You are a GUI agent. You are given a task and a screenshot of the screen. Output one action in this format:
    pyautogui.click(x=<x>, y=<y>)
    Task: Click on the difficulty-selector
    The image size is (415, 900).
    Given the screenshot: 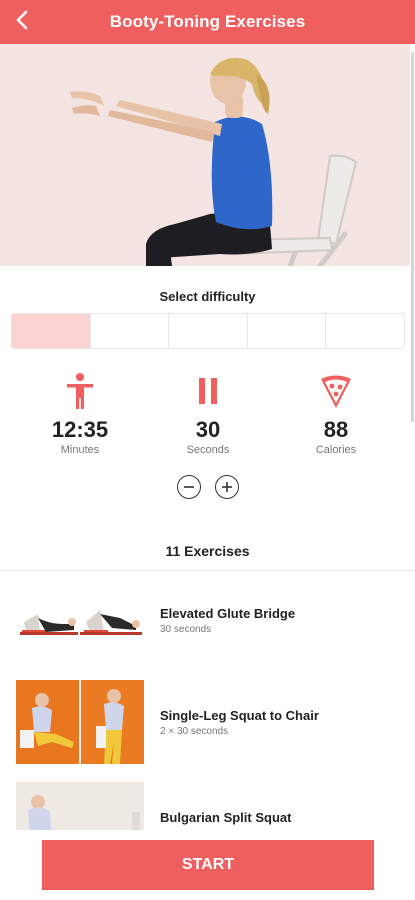 What is the action you would take?
    pyautogui.click(x=208, y=331)
    